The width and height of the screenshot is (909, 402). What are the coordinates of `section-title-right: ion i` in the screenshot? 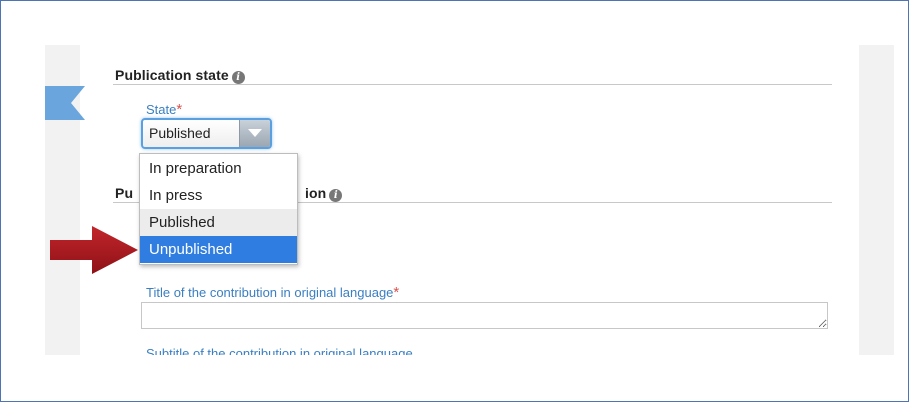 It's located at (324, 193).